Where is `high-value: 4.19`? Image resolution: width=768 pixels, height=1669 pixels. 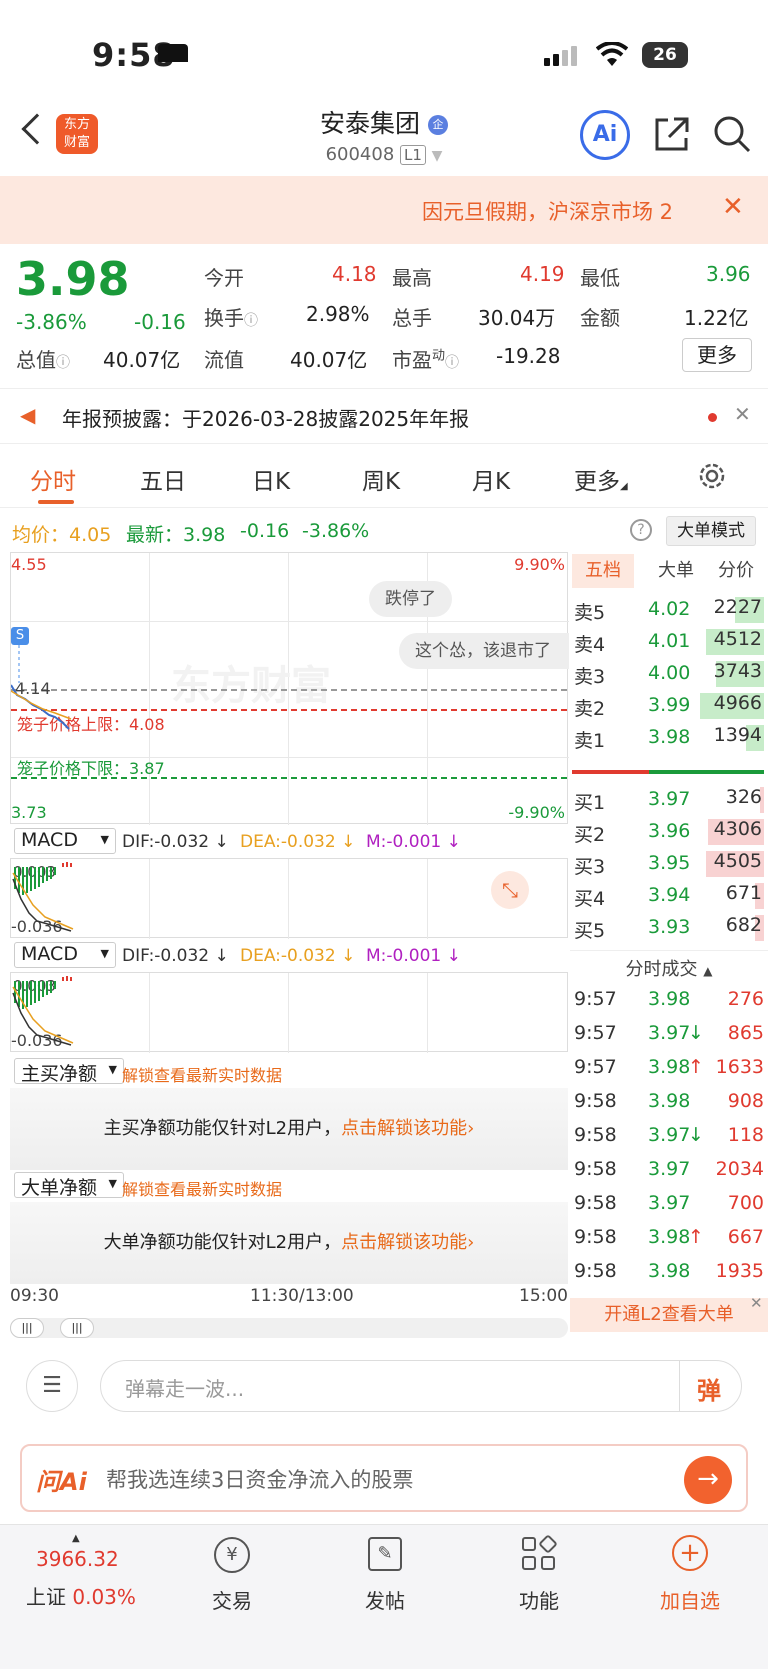 high-value: 4.19 is located at coordinates (542, 274).